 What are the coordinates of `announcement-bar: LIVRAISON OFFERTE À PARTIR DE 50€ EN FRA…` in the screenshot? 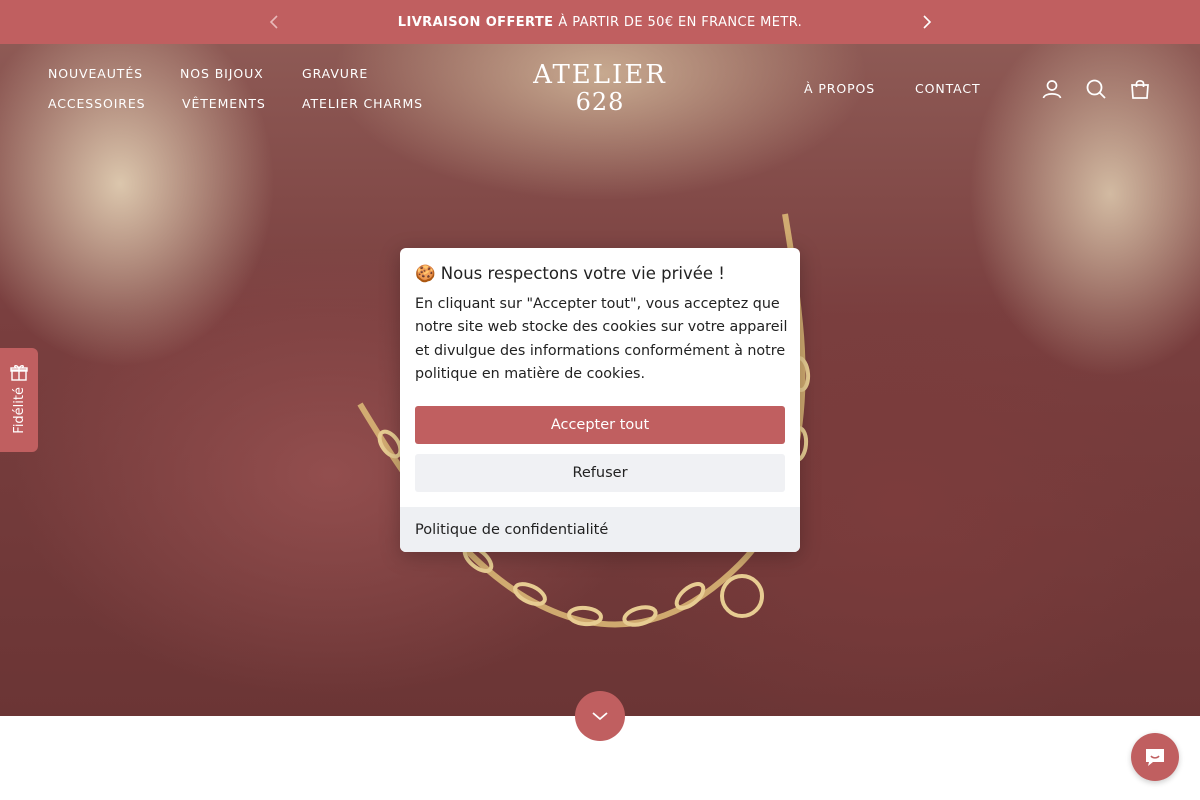 It's located at (600, 22).